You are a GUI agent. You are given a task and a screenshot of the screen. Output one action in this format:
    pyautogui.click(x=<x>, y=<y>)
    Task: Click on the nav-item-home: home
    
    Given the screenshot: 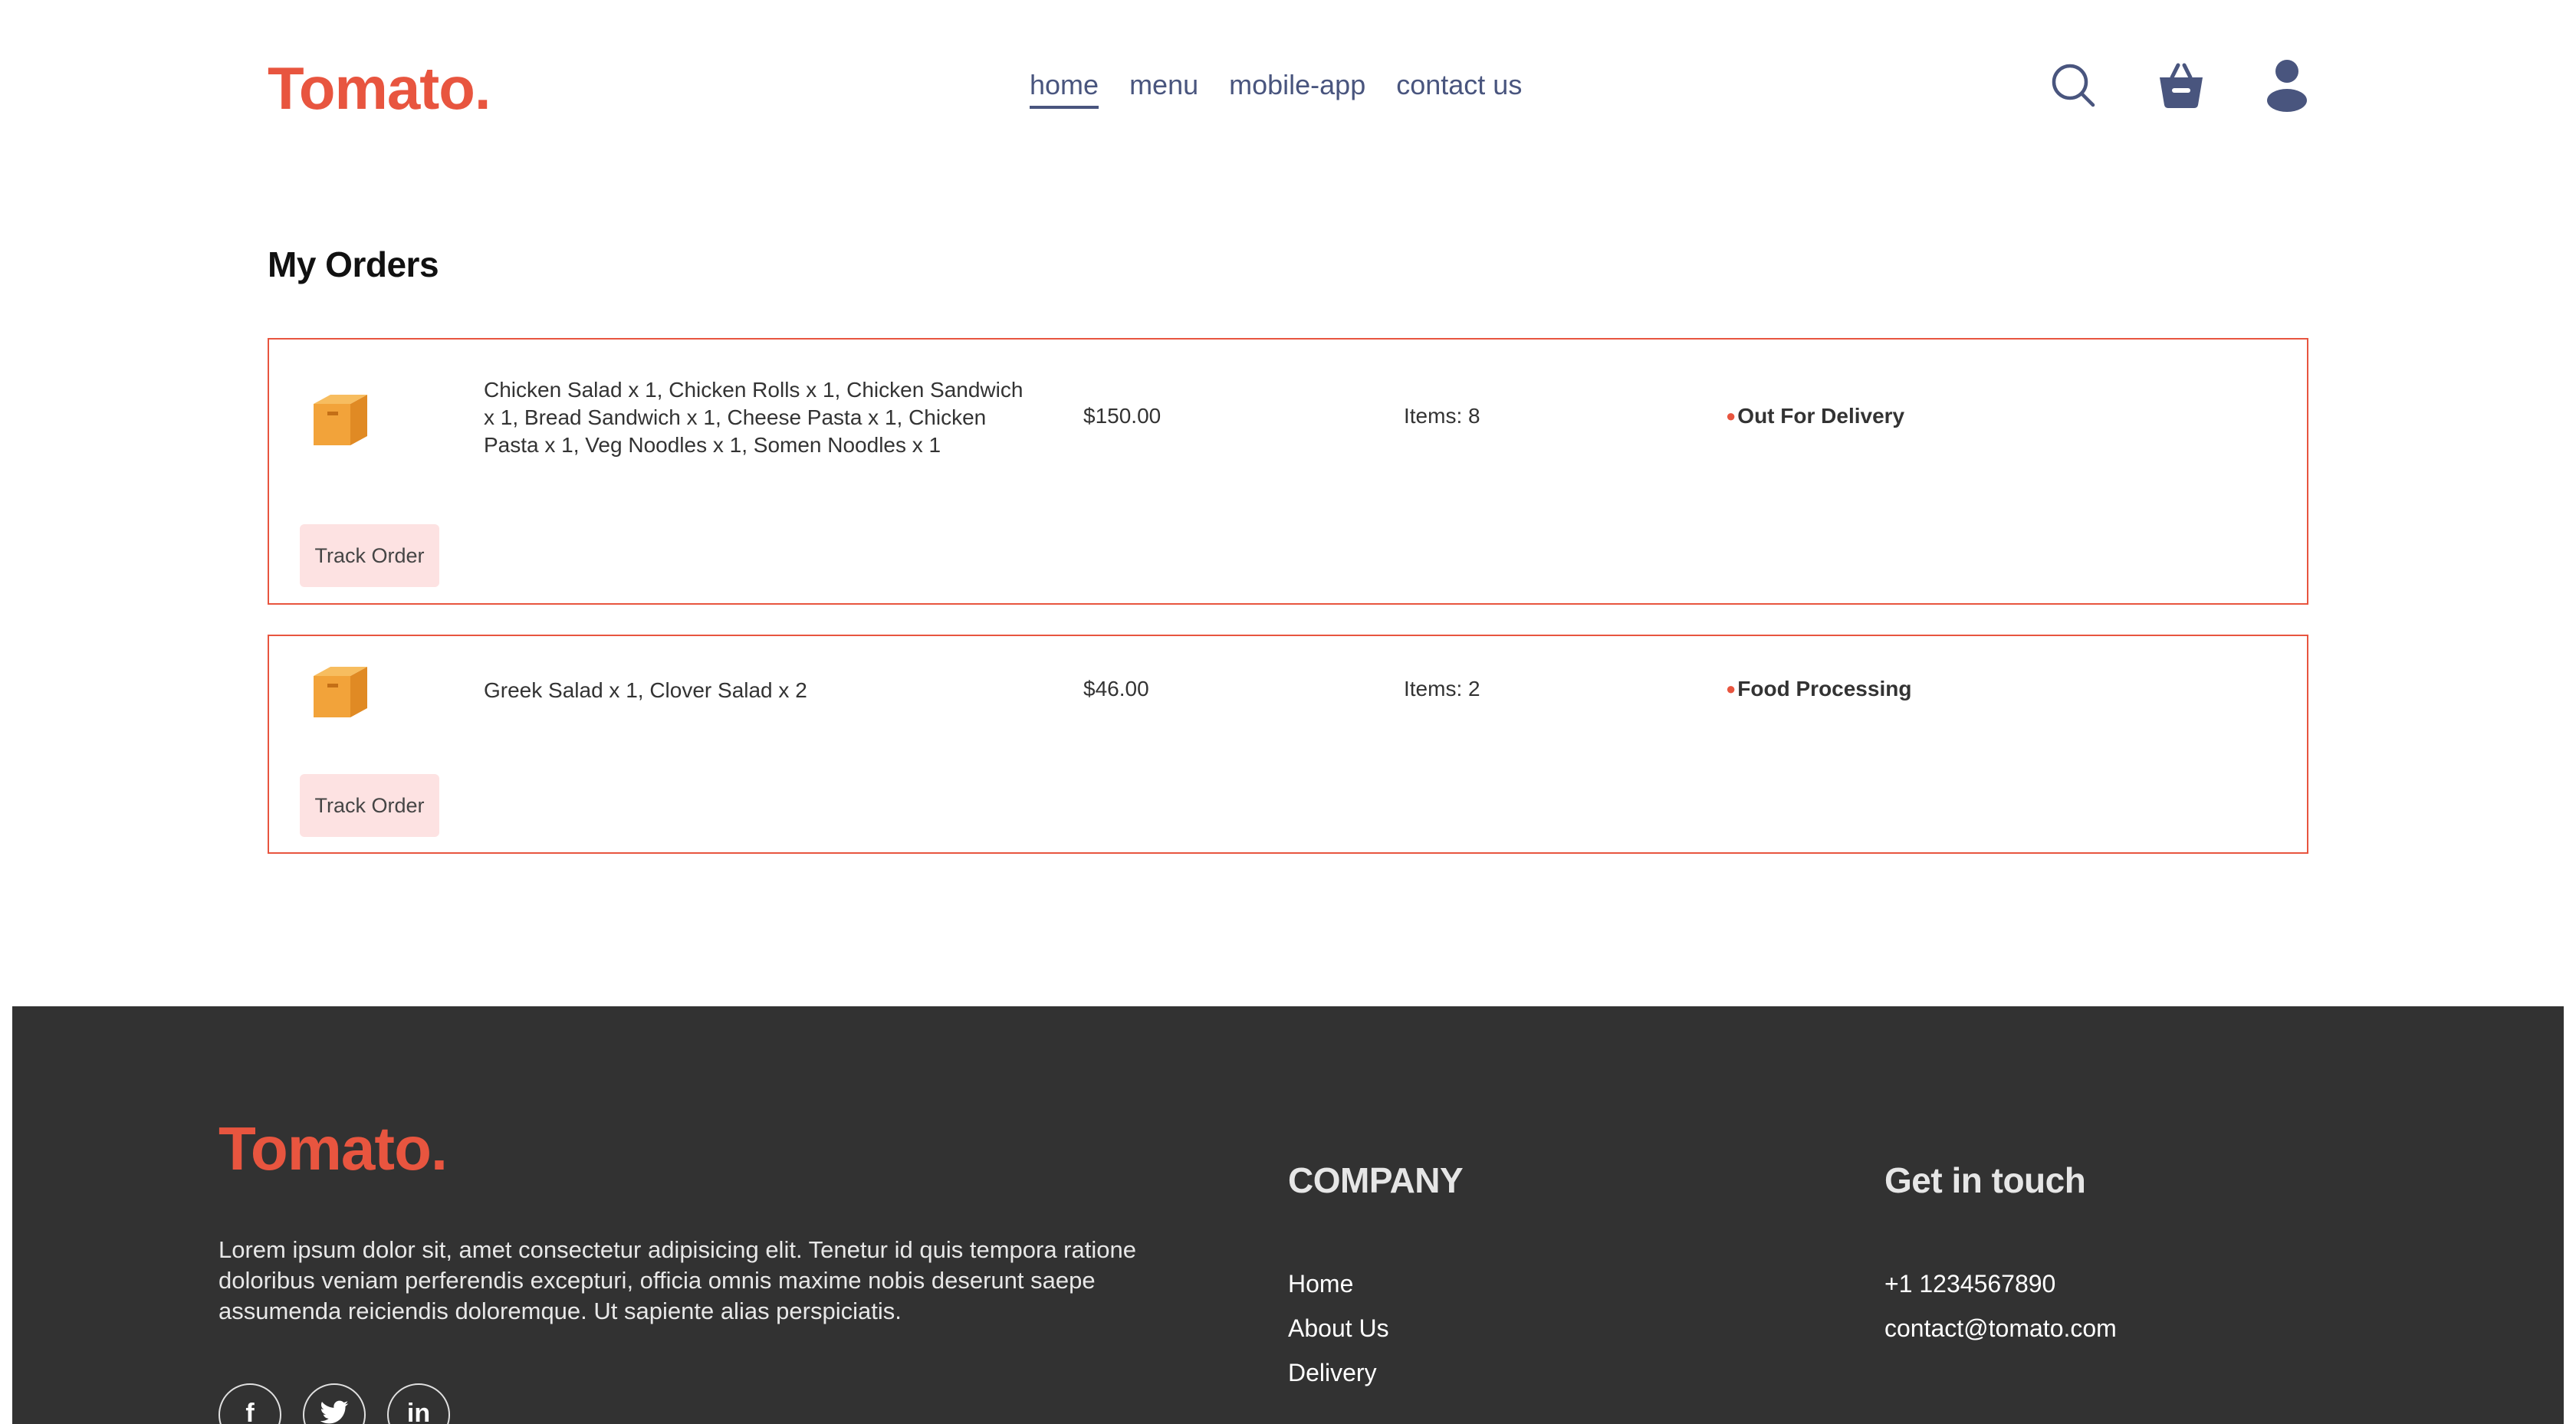 What is the action you would take?
    pyautogui.click(x=1064, y=89)
    